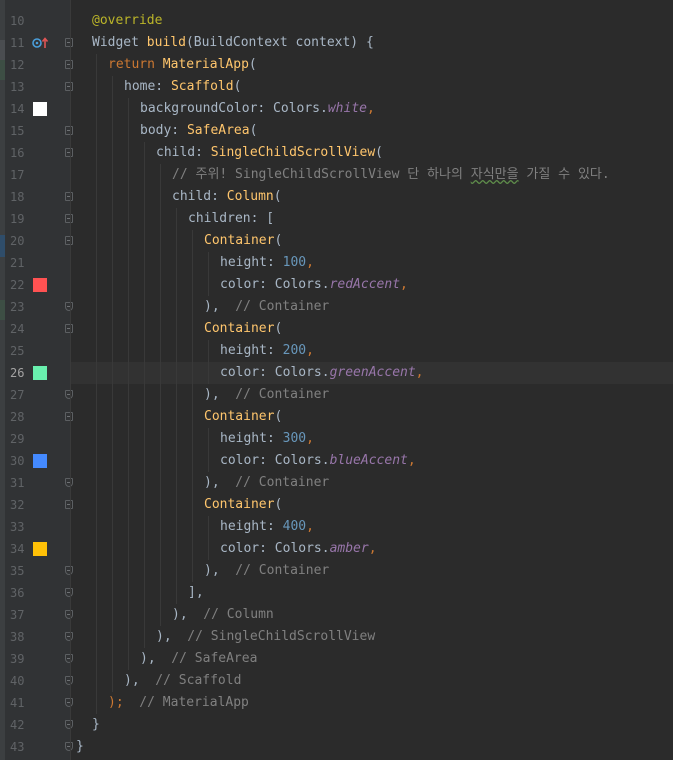  Describe the element at coordinates (199, 196) in the screenshot. I see `code-token: child:` at that location.